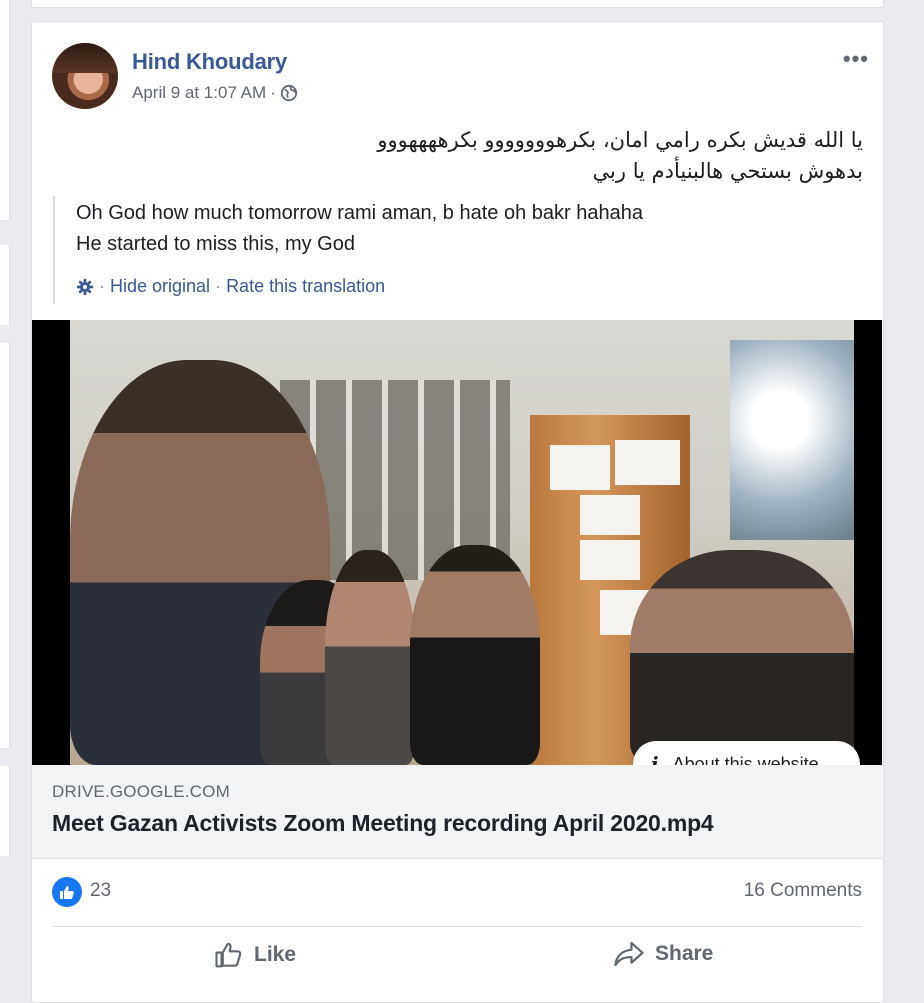 Image resolution: width=924 pixels, height=1003 pixels. I want to click on reaction-stats: 23 16 Comments, so click(457, 893).